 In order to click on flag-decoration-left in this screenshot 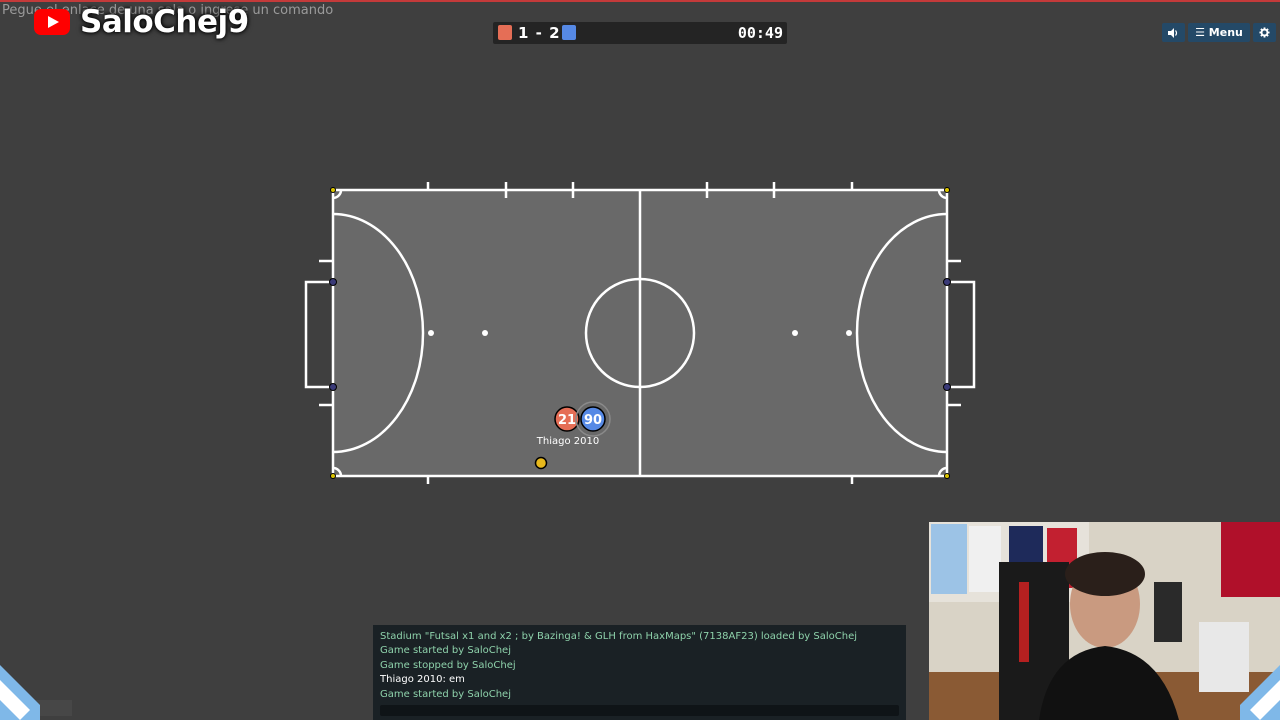, I will do `click(20, 692)`.